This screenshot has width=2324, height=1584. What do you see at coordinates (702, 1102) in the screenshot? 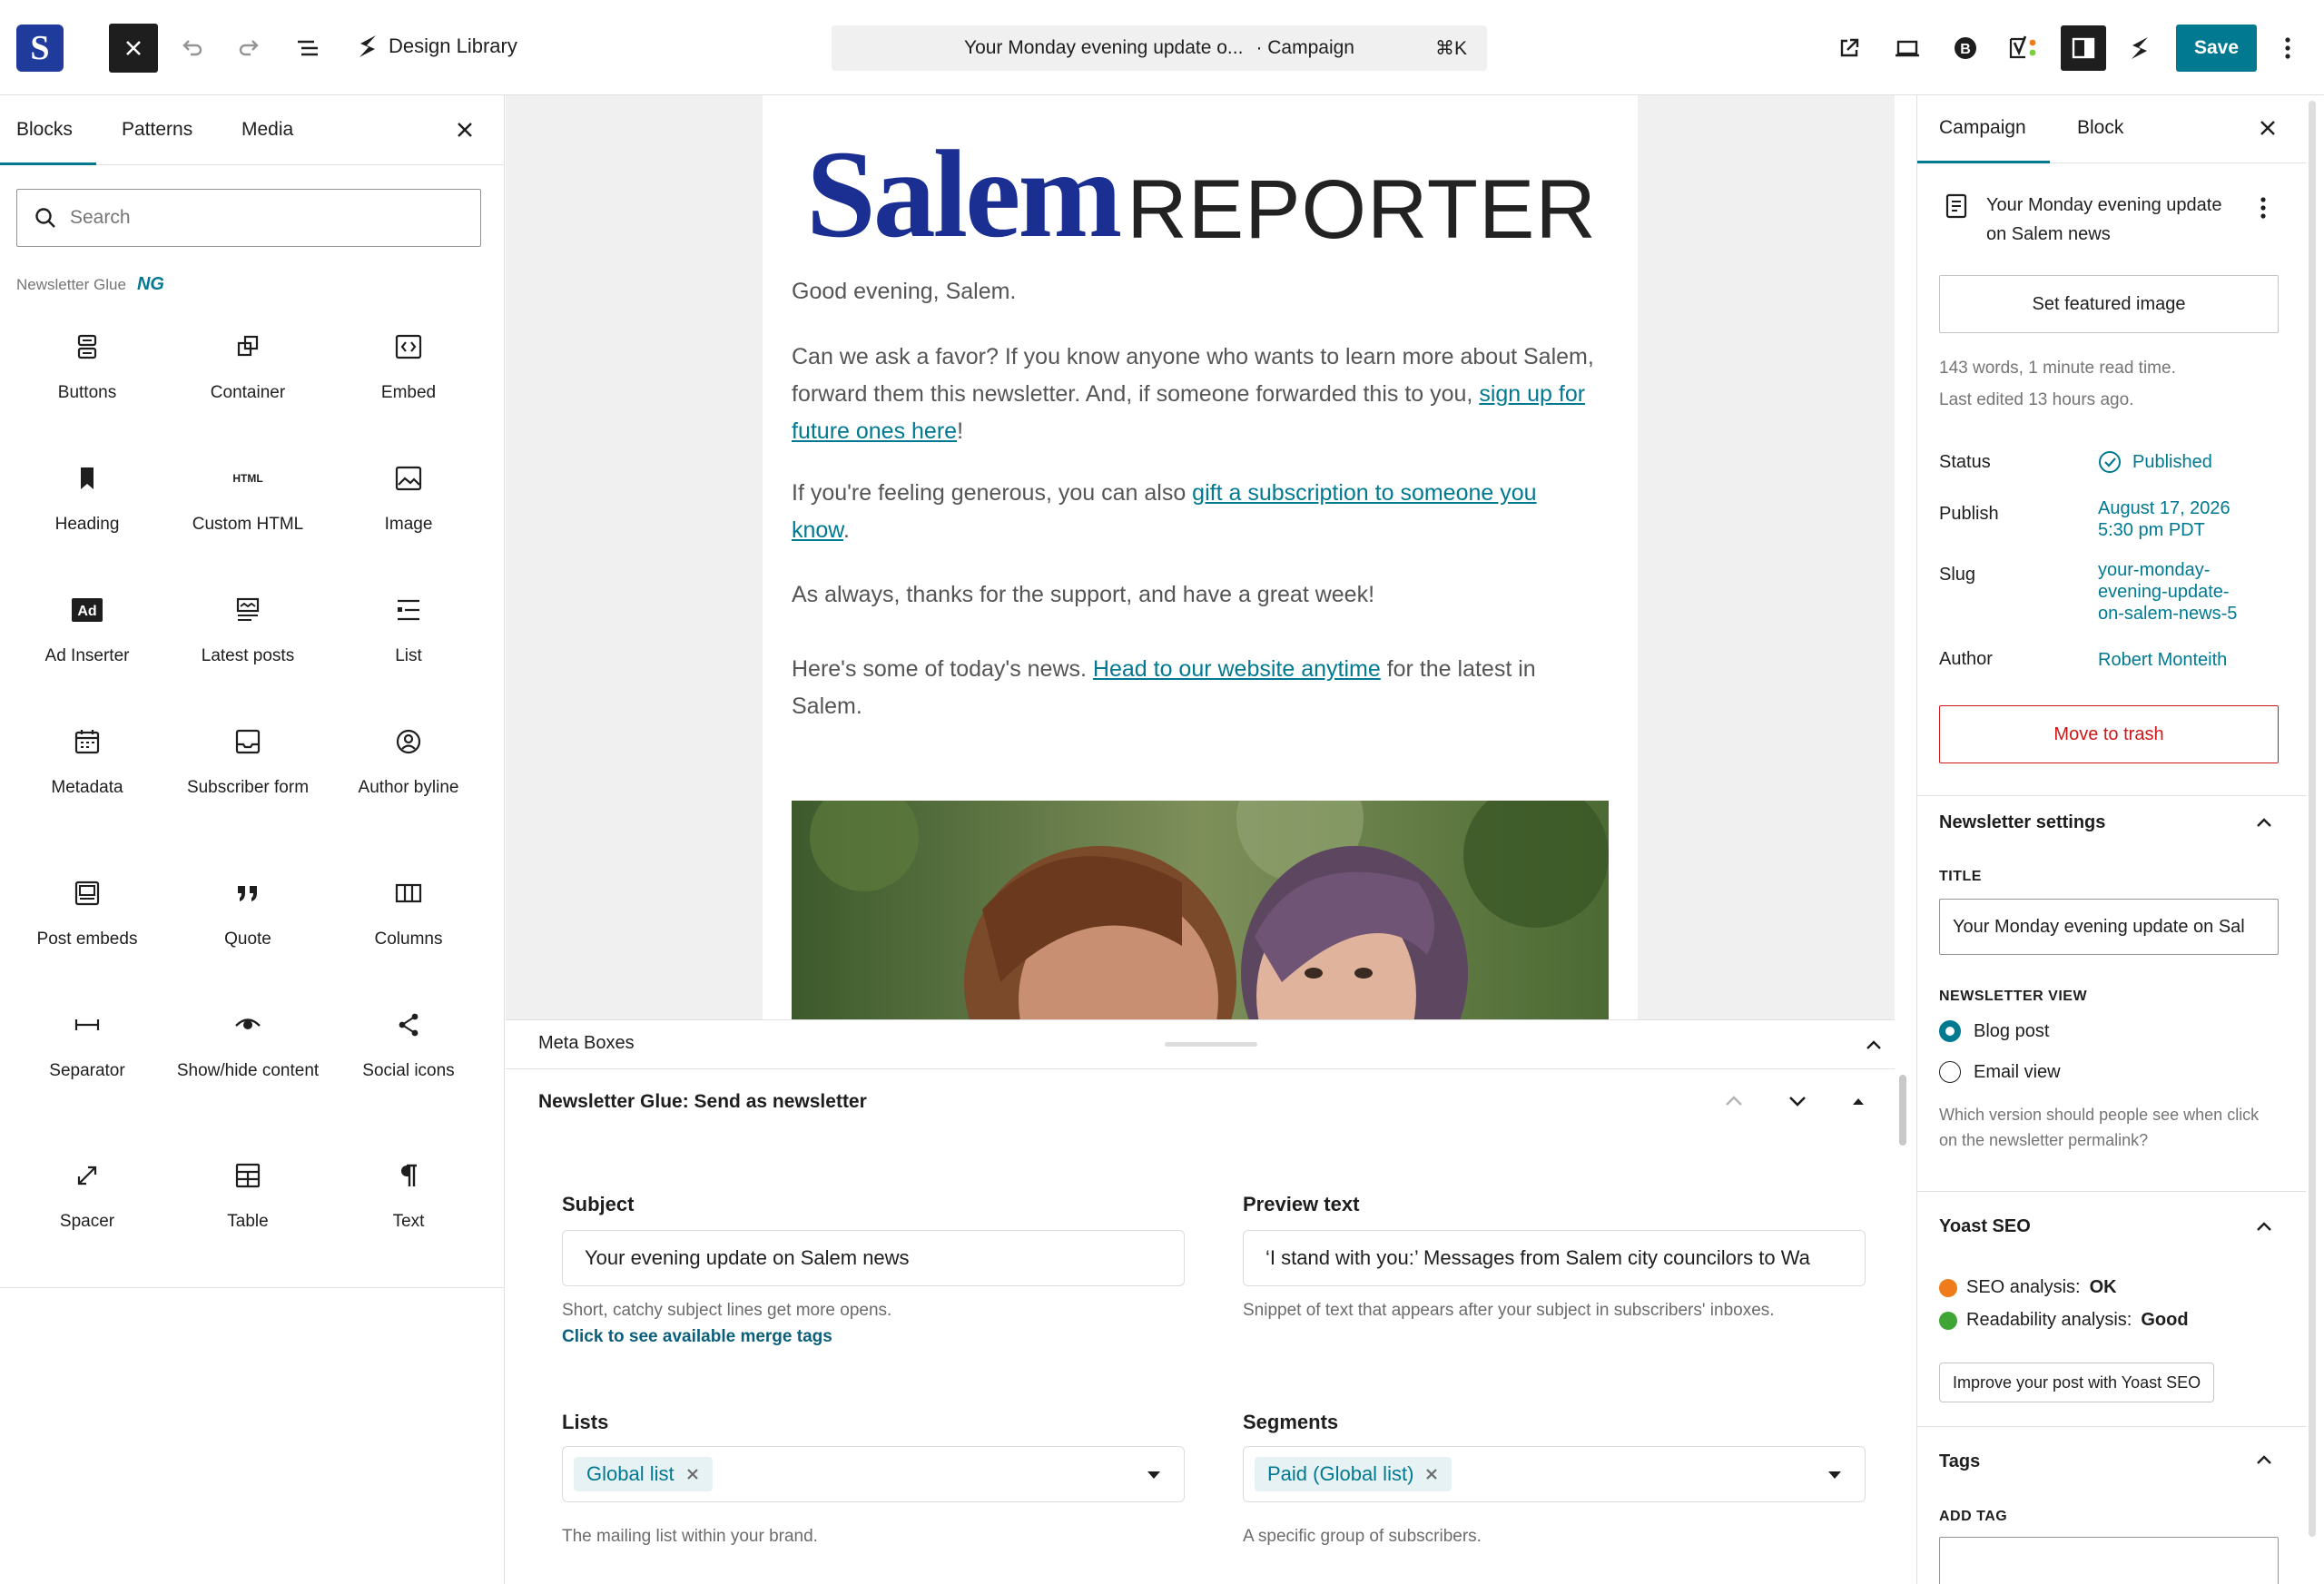
I see `newsletter-glue-box-title: Newsletter Glue: Send as newsletter` at bounding box center [702, 1102].